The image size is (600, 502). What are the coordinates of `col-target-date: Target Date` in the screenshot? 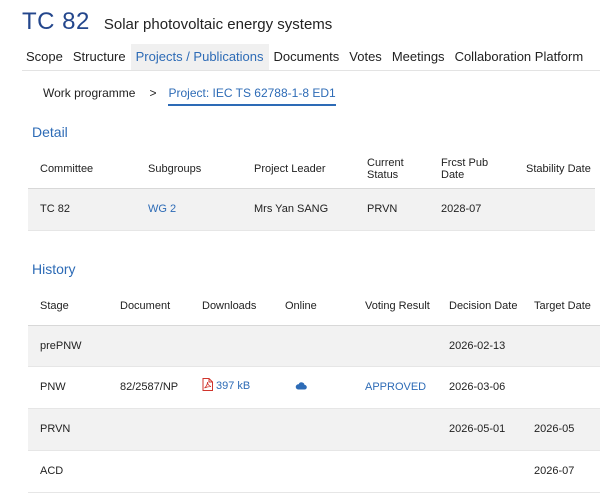 It's located at (562, 306).